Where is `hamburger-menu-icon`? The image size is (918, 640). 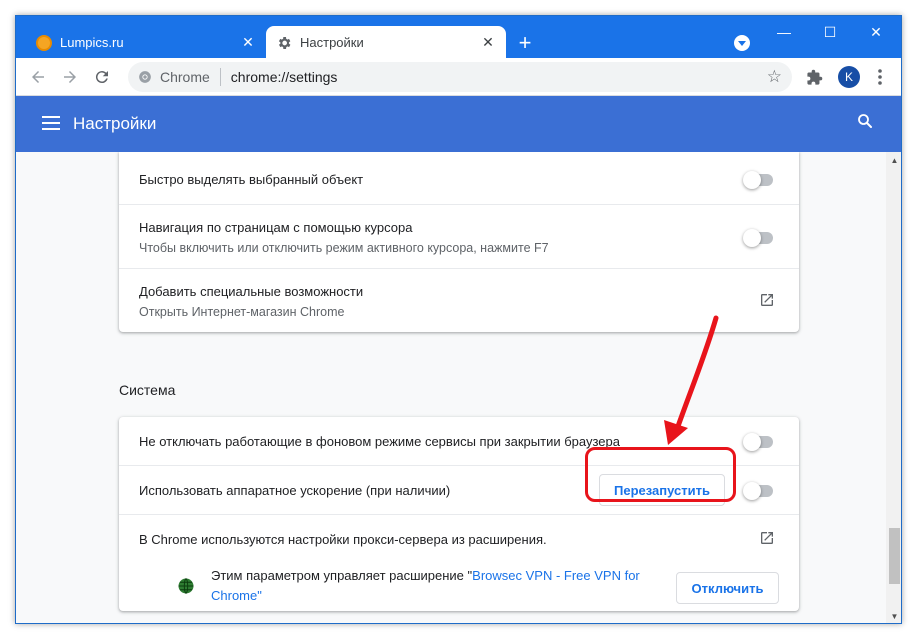 hamburger-menu-icon is located at coordinates (51, 123).